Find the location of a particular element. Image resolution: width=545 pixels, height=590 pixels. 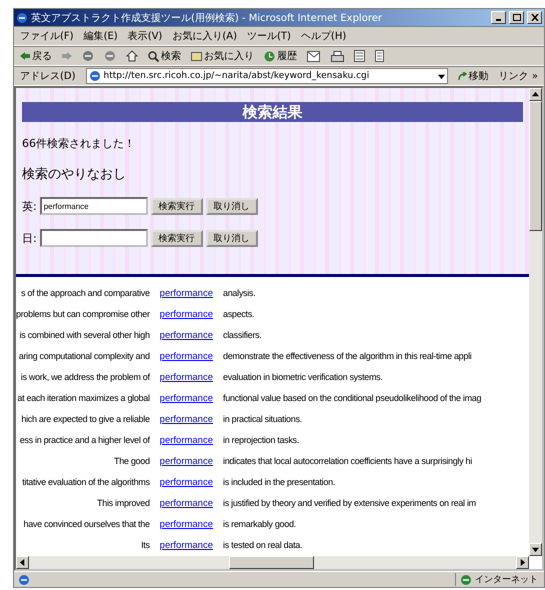

menu-item: ファイル(F) is located at coordinates (47, 36).